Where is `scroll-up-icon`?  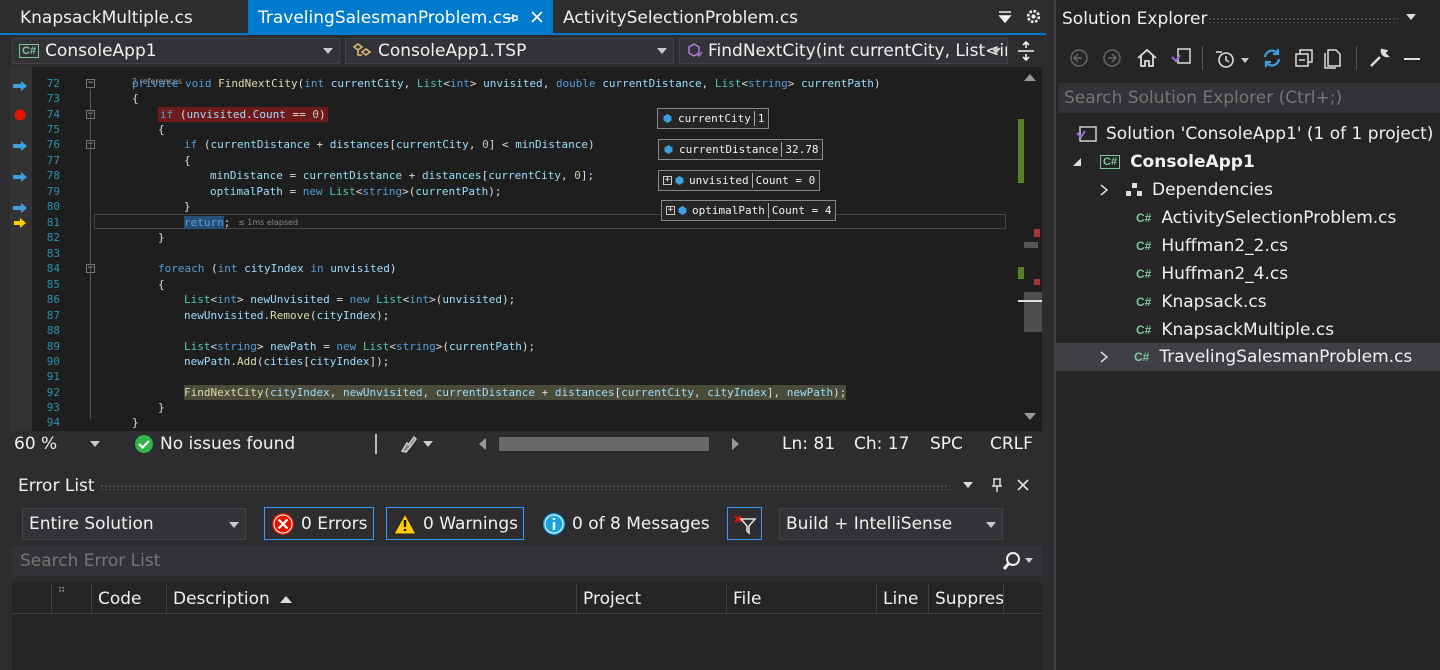
scroll-up-icon is located at coordinates (1030, 77).